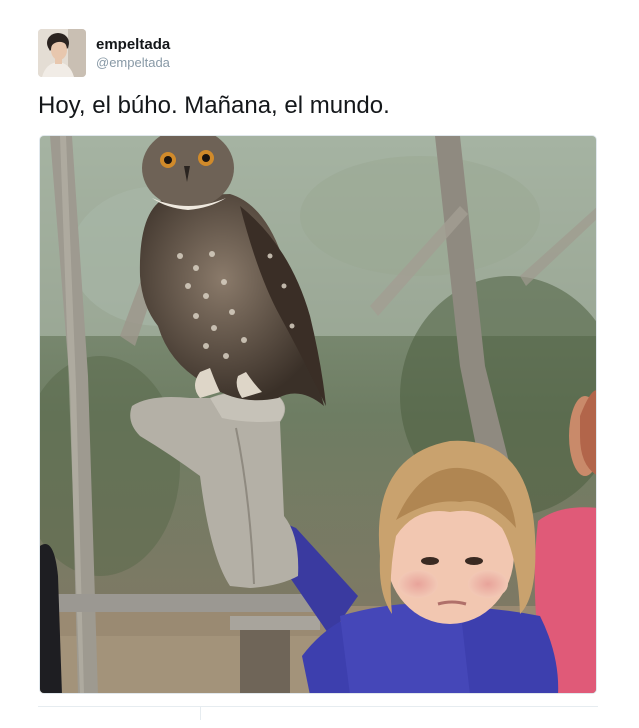 The height and width of the screenshot is (728, 639). Describe the element at coordinates (214, 105) in the screenshot. I see `tweet-text: Hoy, el búho. Mañana, el mundo.` at that location.